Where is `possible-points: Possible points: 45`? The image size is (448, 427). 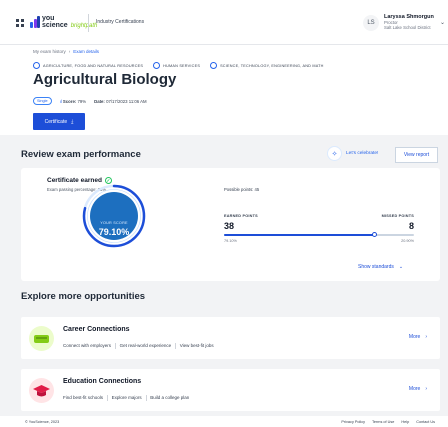 possible-points: Possible points: 45 is located at coordinates (242, 189).